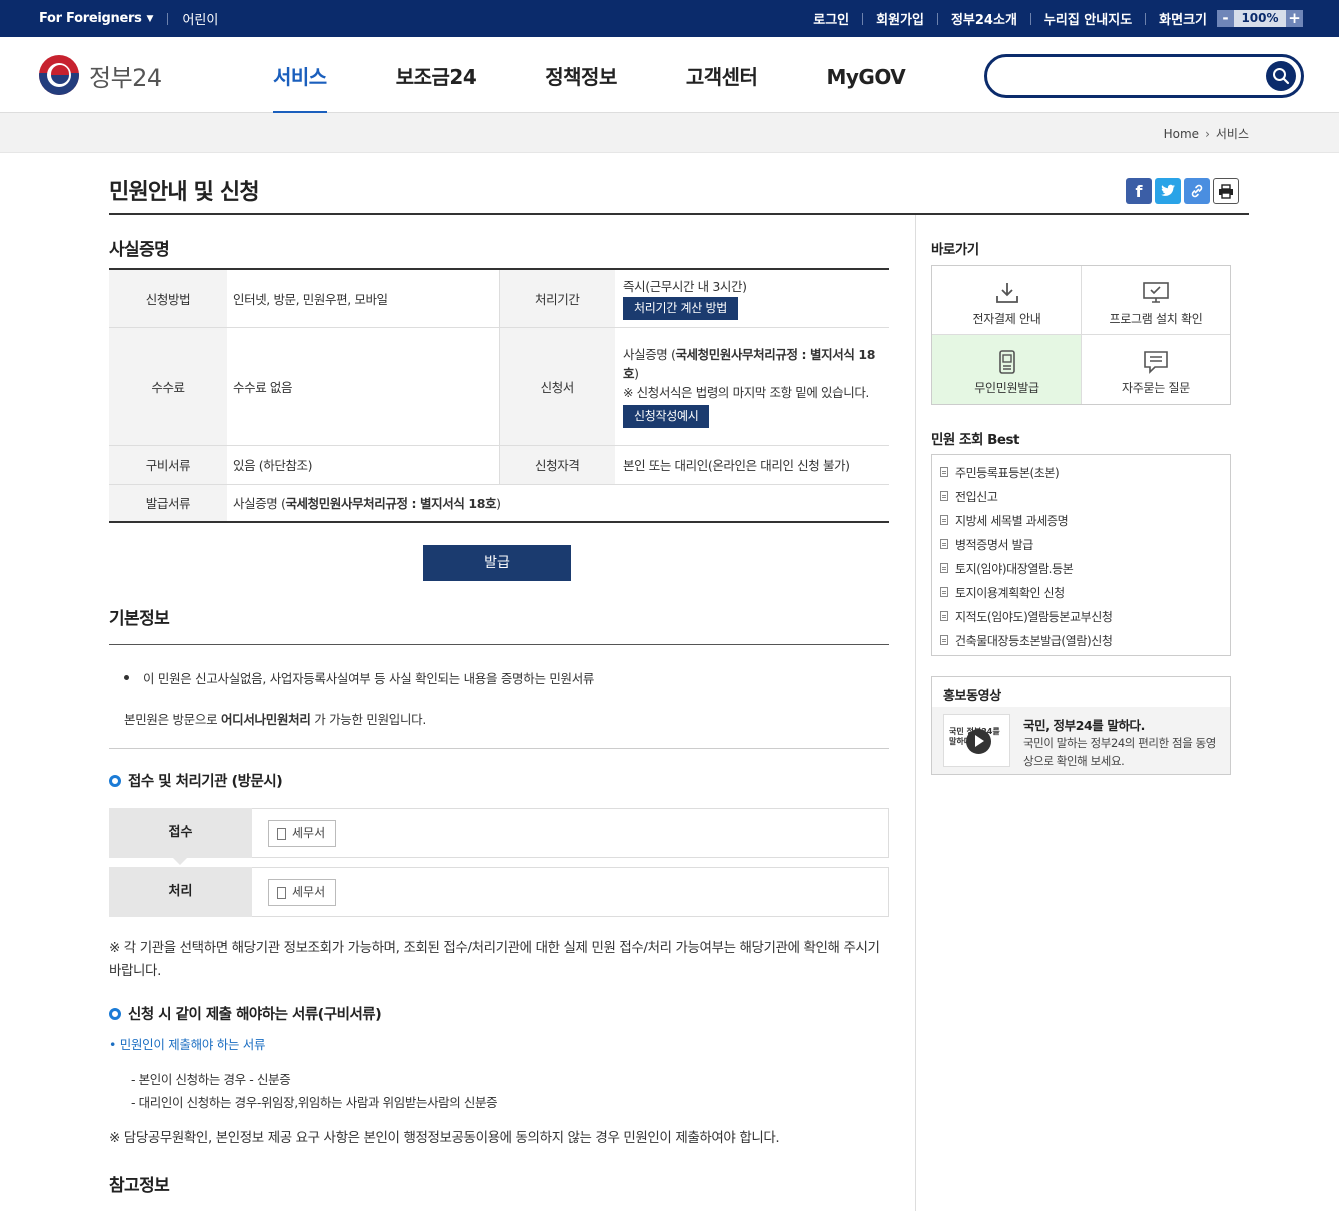  I want to click on list-item: 토지이용계획확인 신청, so click(1081, 592).